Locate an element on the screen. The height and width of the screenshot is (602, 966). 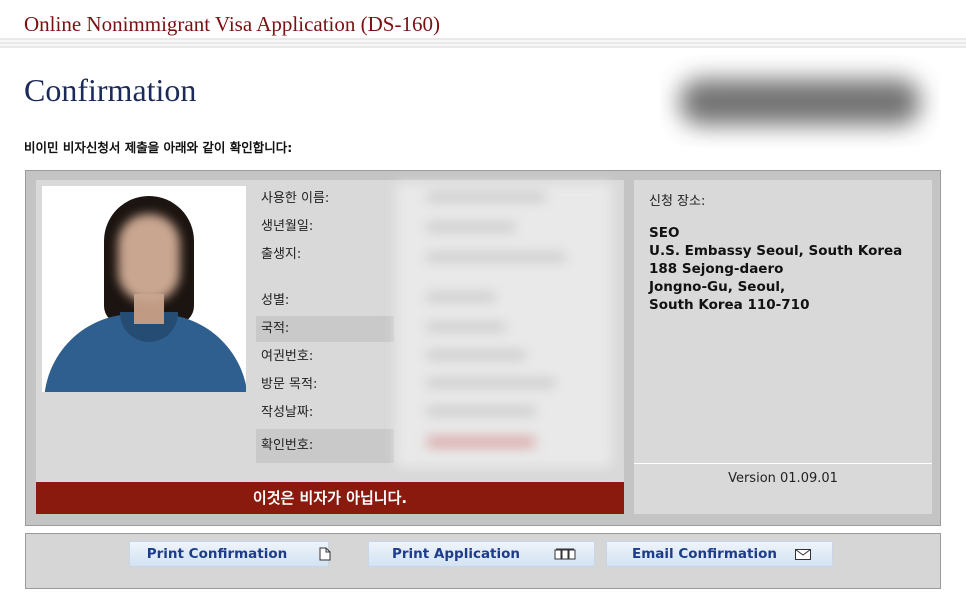
location-line: Jongno-Gu, Seoul, is located at coordinates (717, 287).